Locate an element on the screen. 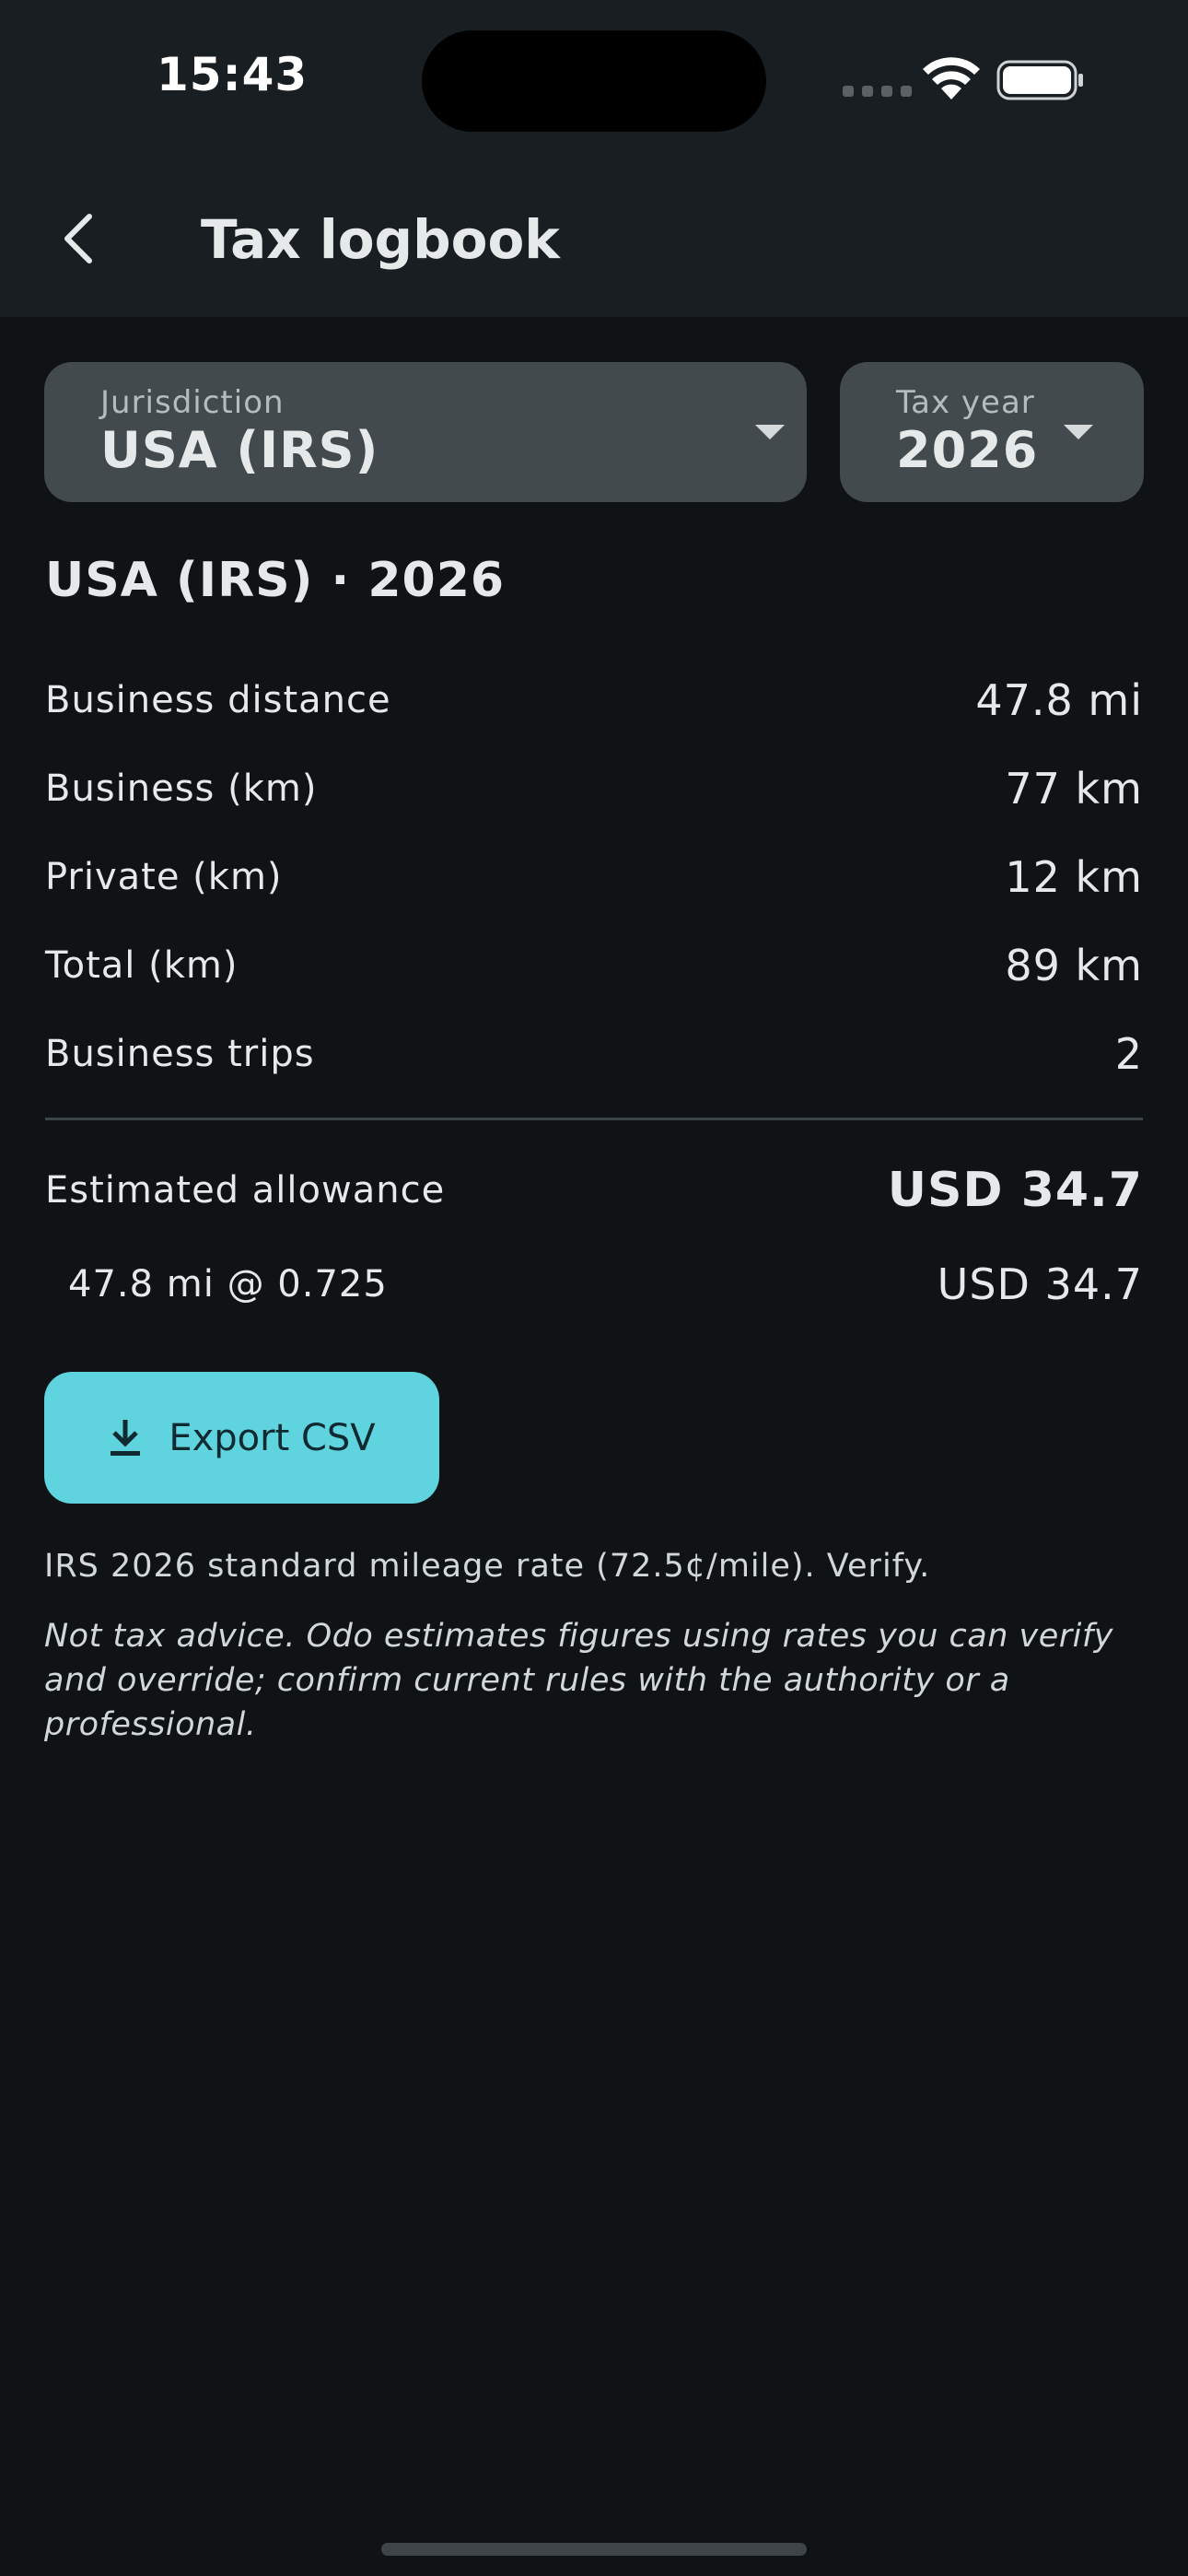  home-indicator is located at coordinates (594, 2549).